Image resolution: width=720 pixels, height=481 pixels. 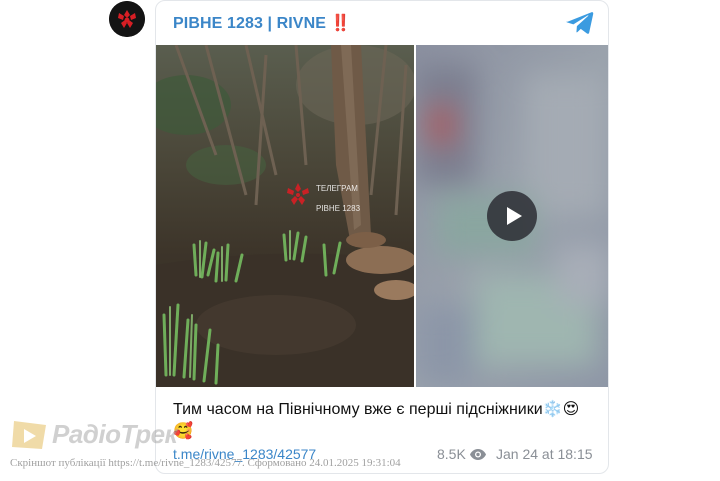 What do you see at coordinates (262, 23) in the screenshot?
I see `channel-name: РІВНЕ 1283 | RIVNE ‼️` at bounding box center [262, 23].